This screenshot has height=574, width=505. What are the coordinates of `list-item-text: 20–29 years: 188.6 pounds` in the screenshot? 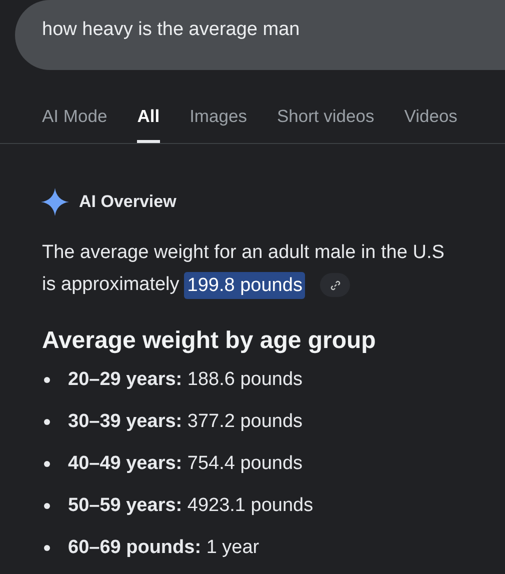 It's located at (185, 379).